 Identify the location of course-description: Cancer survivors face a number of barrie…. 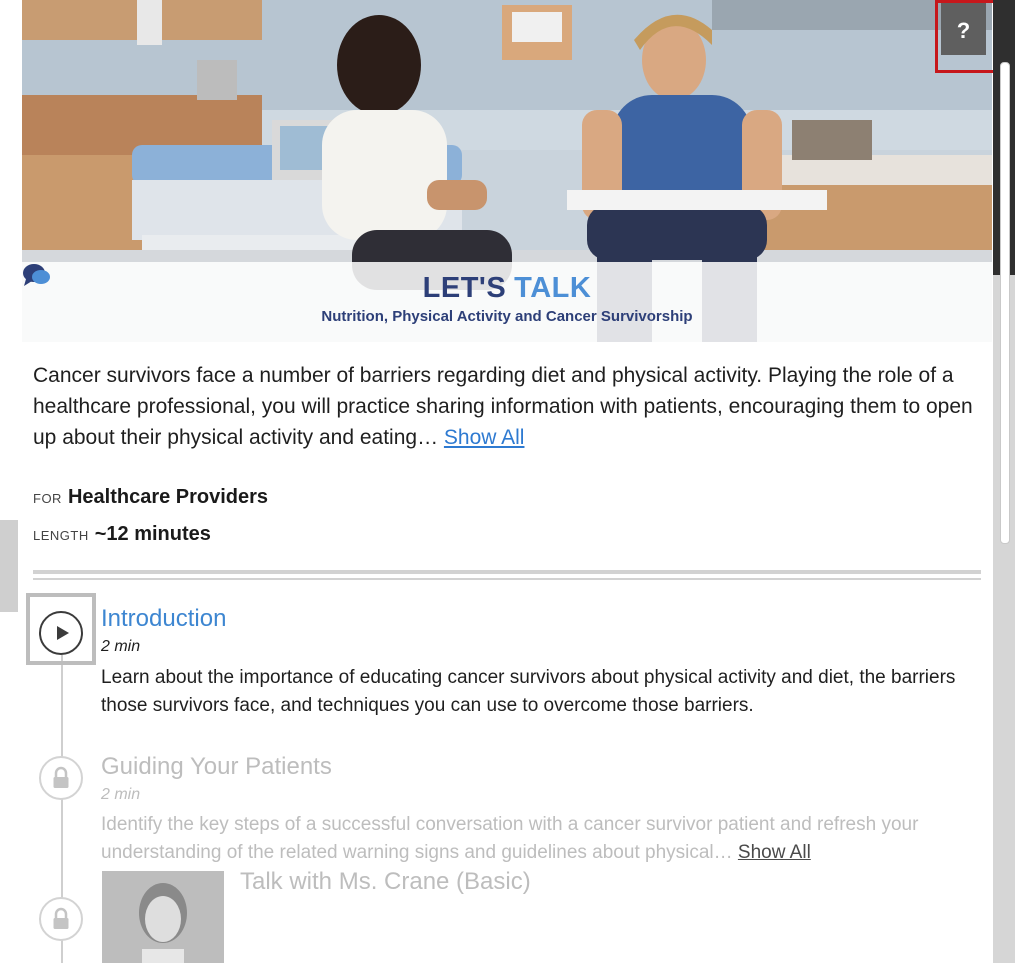
(508, 406).